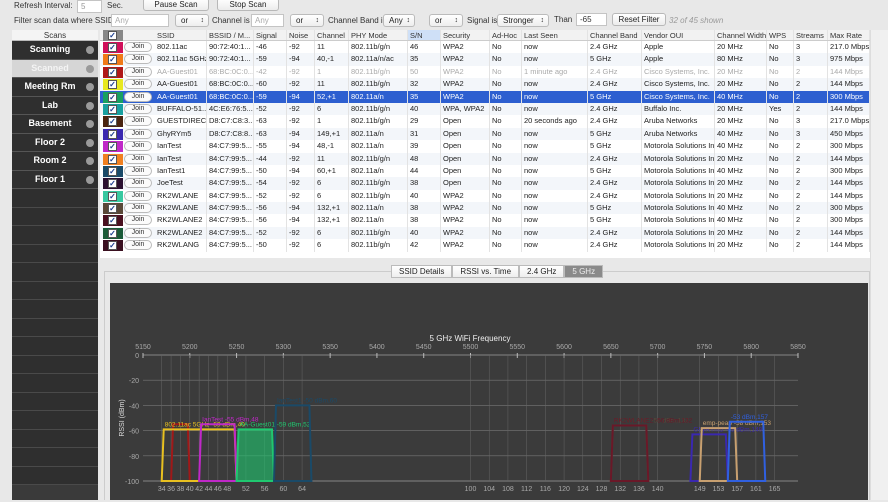 The image size is (888, 502). Describe the element at coordinates (678, 35) in the screenshot. I see `column-header: Vendor OUI` at that location.